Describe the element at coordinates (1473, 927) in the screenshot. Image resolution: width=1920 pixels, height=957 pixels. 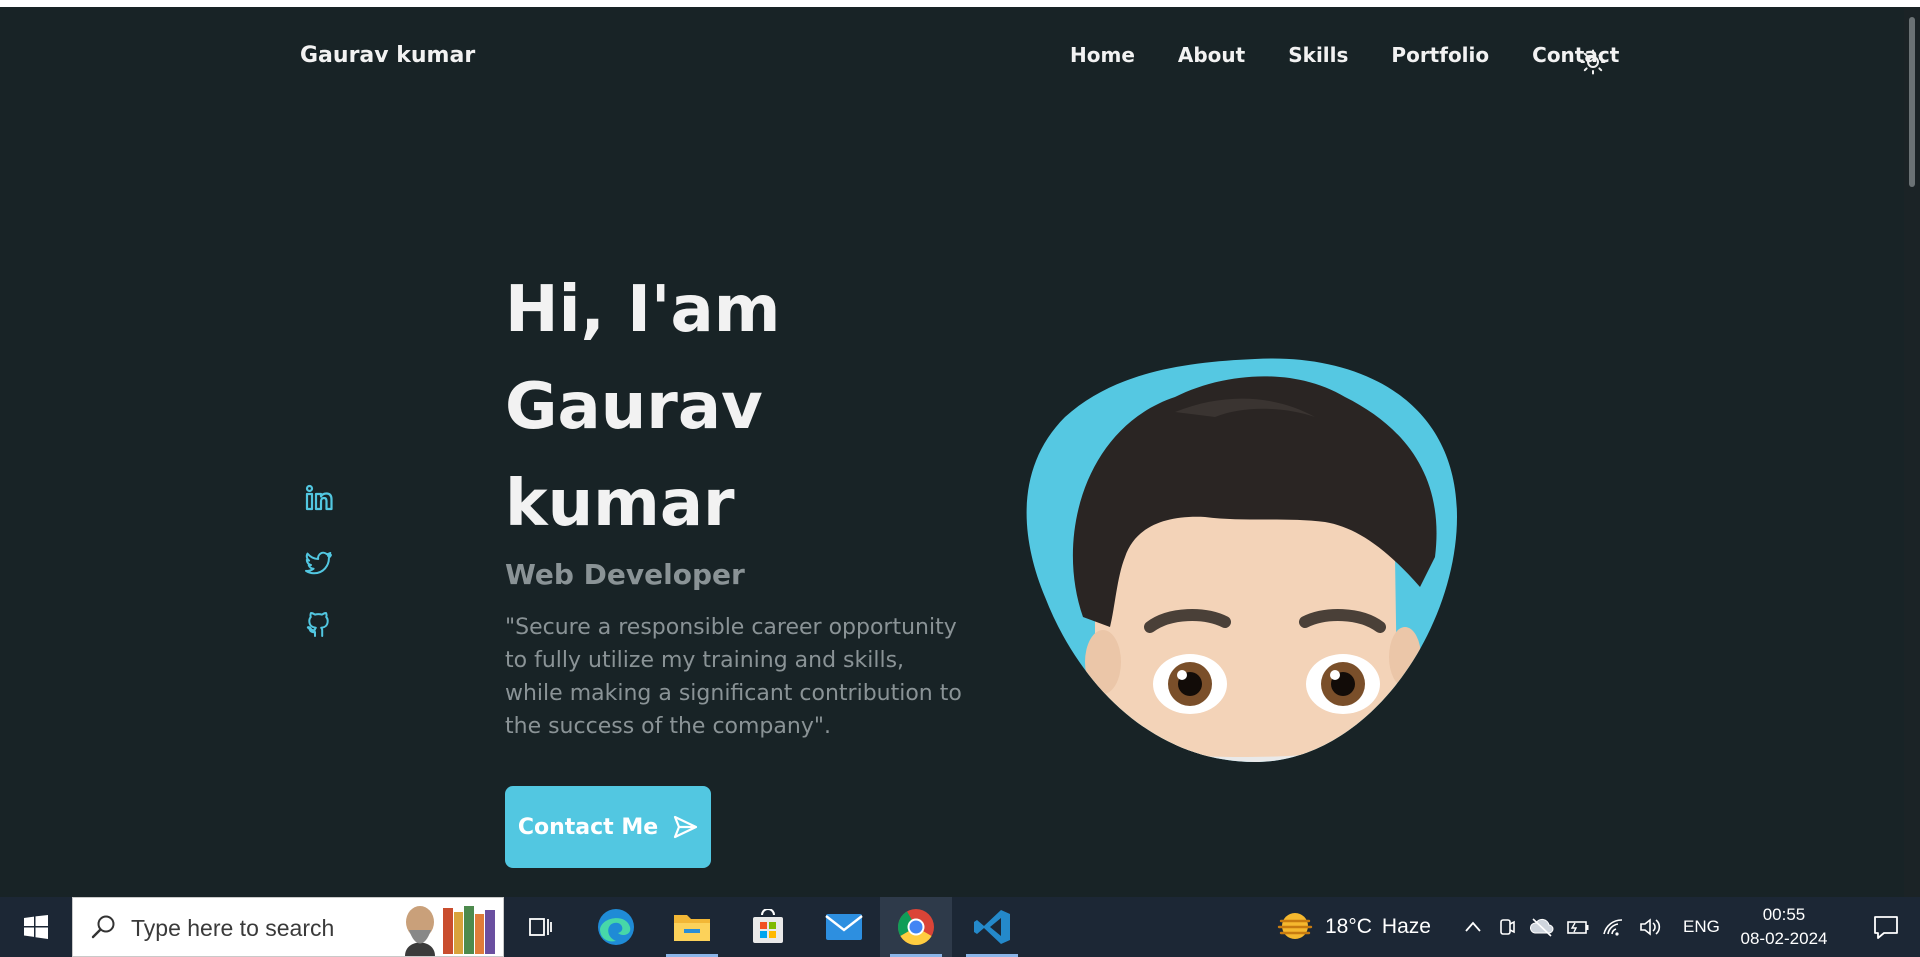
I see `chevron-up-icon` at that location.